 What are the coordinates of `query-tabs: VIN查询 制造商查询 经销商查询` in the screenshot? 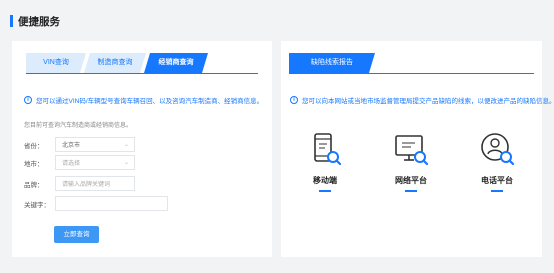 It's located at (117, 63).